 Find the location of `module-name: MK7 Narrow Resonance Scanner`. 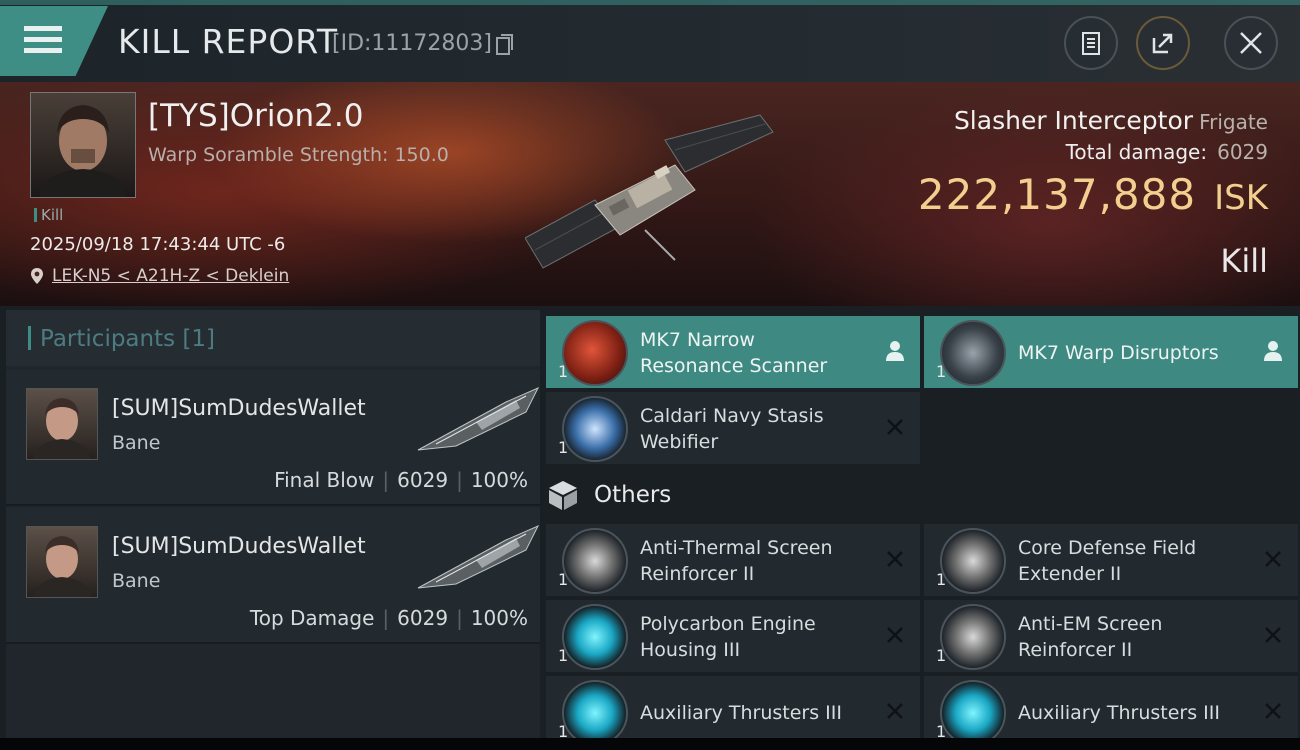

module-name: MK7 Narrow Resonance Scanner is located at coordinates (733, 353).